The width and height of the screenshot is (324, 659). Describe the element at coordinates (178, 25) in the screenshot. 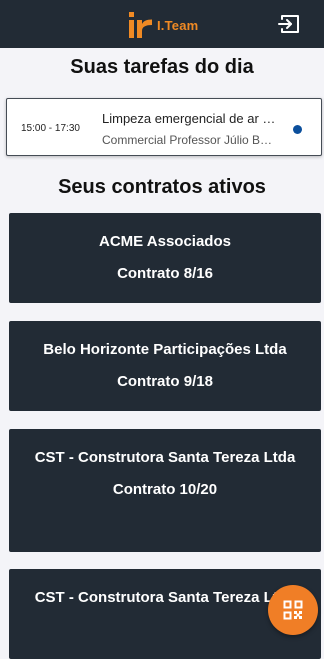

I see `brand-name: I.Team` at that location.